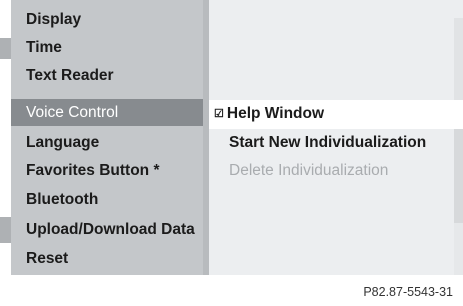  I want to click on menu-item-display: Display, so click(107, 19).